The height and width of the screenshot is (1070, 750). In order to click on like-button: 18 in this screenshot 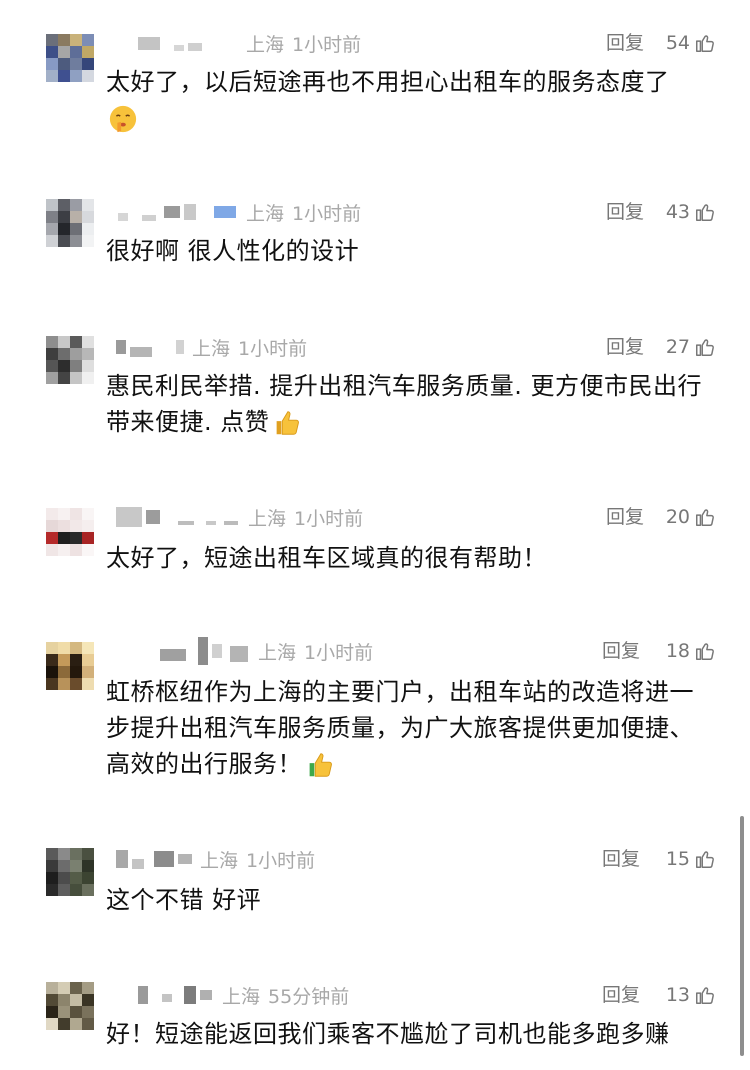, I will do `click(691, 651)`.